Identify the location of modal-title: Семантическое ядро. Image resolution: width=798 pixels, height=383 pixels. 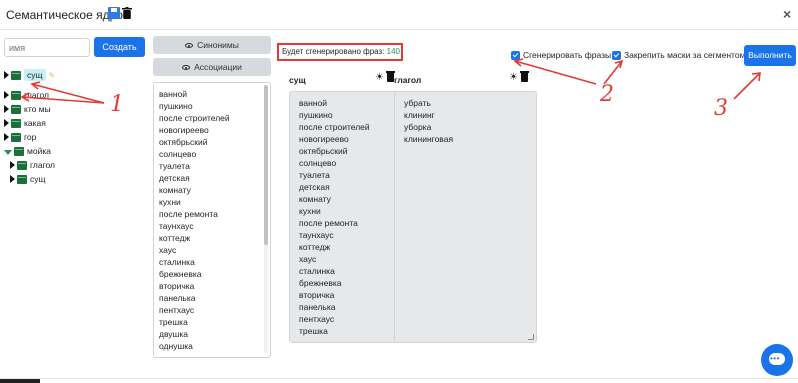
(64, 15).